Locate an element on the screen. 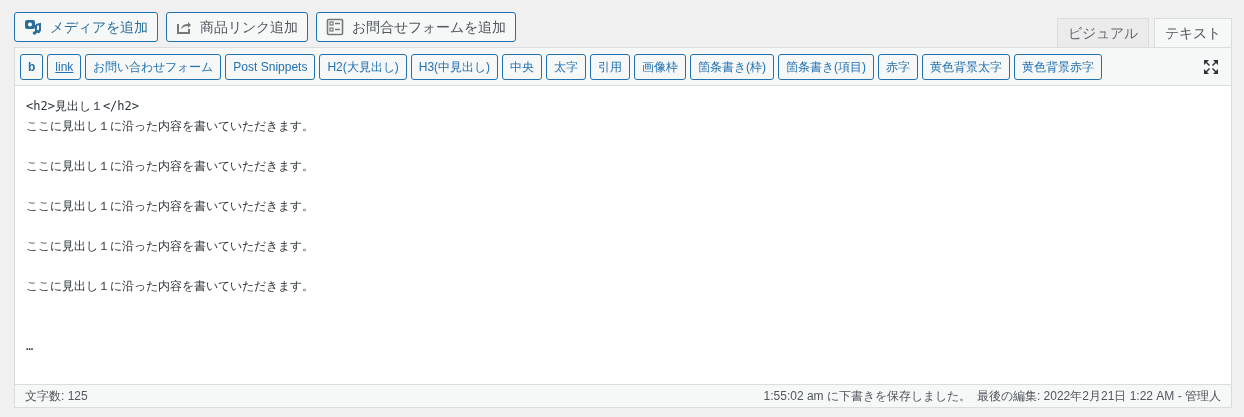 This screenshot has width=1244, height=417. media-button: 商品リンク追加 is located at coordinates (237, 27).